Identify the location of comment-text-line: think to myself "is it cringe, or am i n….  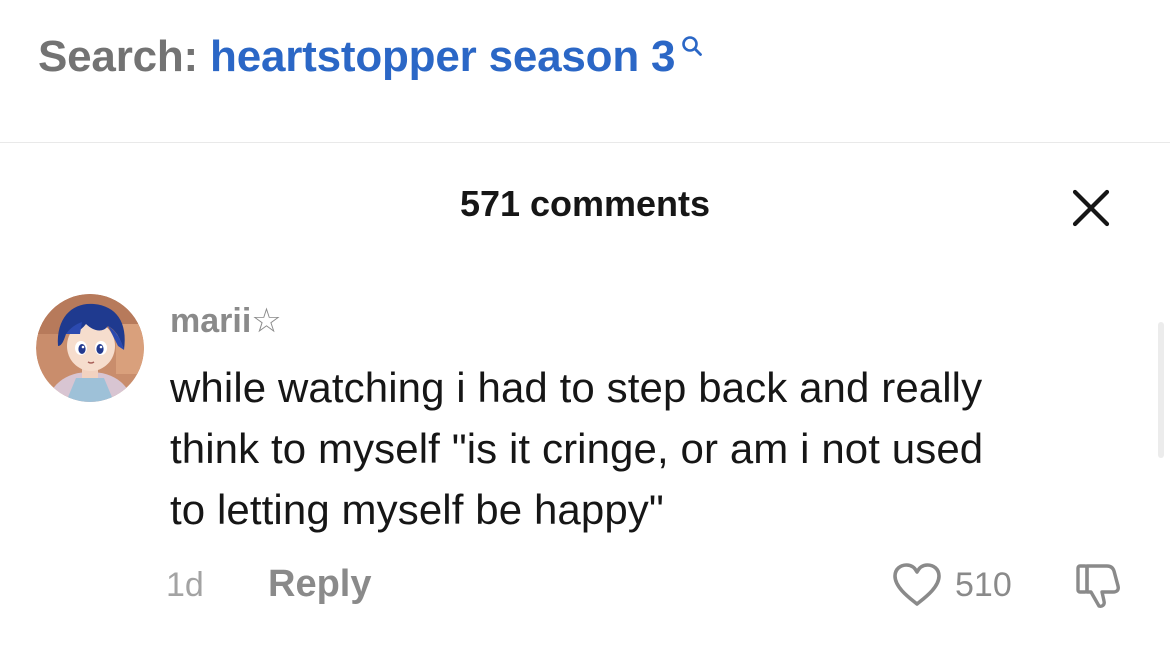
(577, 448).